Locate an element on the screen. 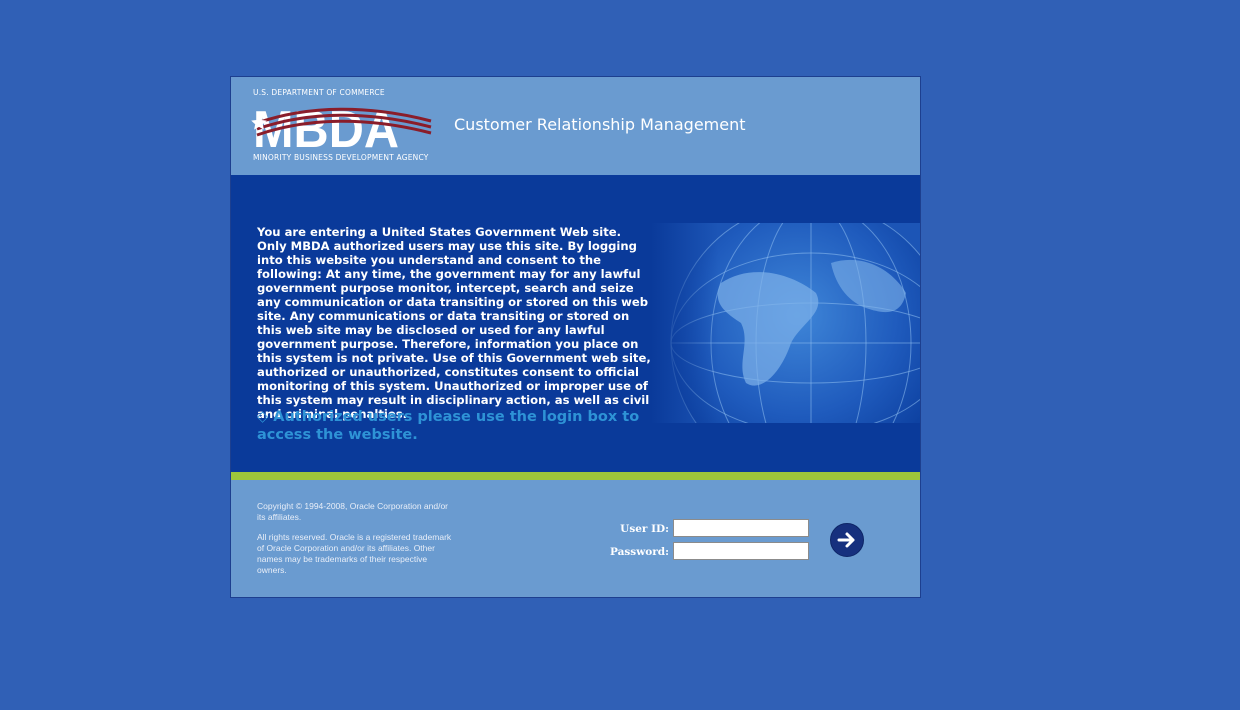  mbda-logo-mark: MBDA is located at coordinates (341, 127).